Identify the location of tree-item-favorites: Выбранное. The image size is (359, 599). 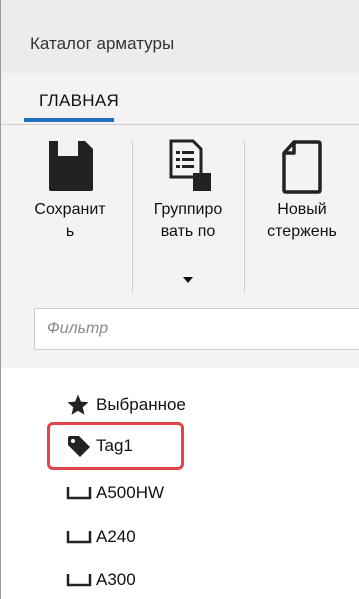
(126, 405).